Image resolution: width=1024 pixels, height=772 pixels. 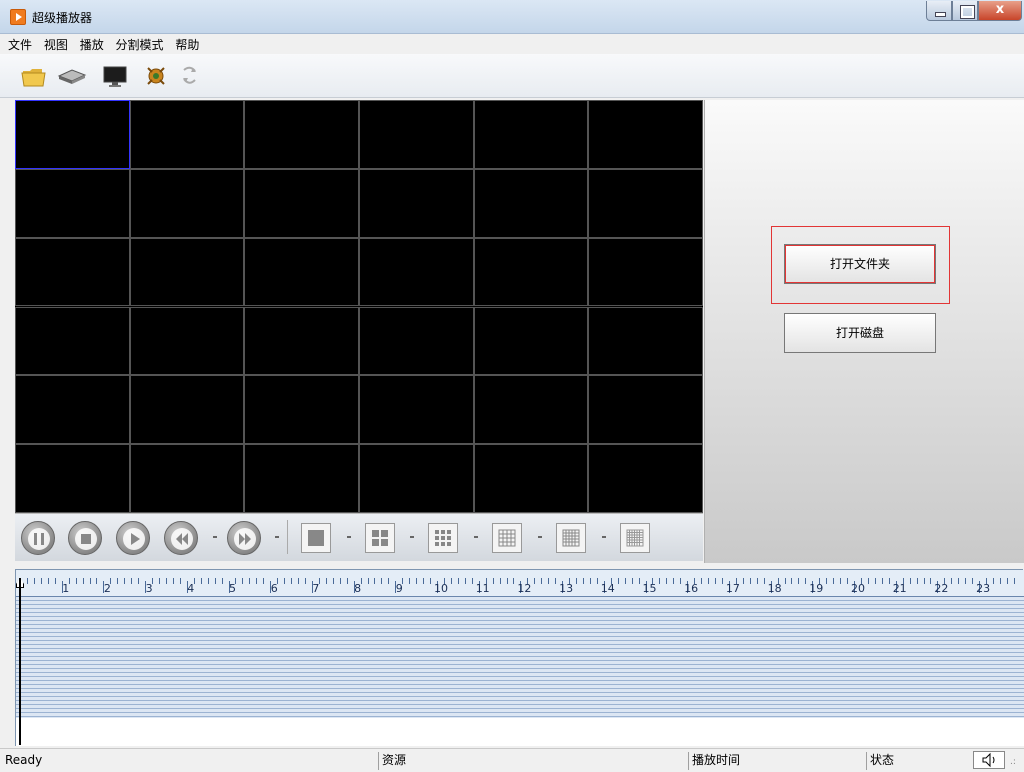 What do you see at coordinates (34, 76) in the screenshot?
I see `folder-icon` at bounding box center [34, 76].